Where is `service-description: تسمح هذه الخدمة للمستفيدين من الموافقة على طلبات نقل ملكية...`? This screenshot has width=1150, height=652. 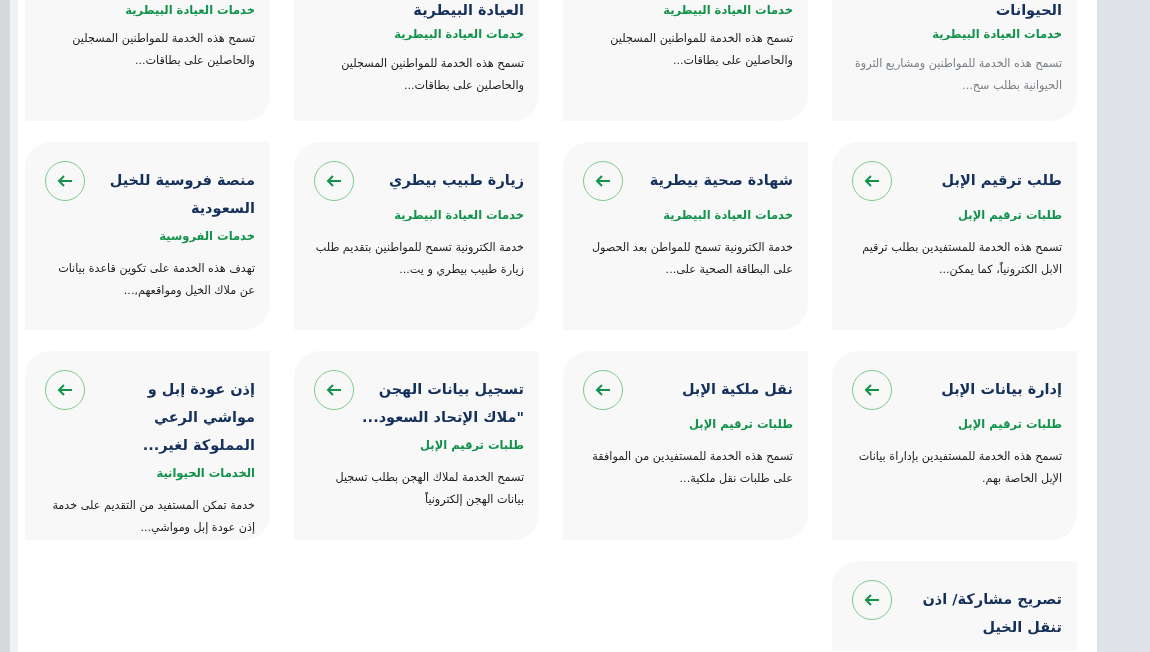
service-description: تسمح هذه الخدمة للمستفيدين من الموافقة على طلبات نقل ملكية... is located at coordinates (692, 468).